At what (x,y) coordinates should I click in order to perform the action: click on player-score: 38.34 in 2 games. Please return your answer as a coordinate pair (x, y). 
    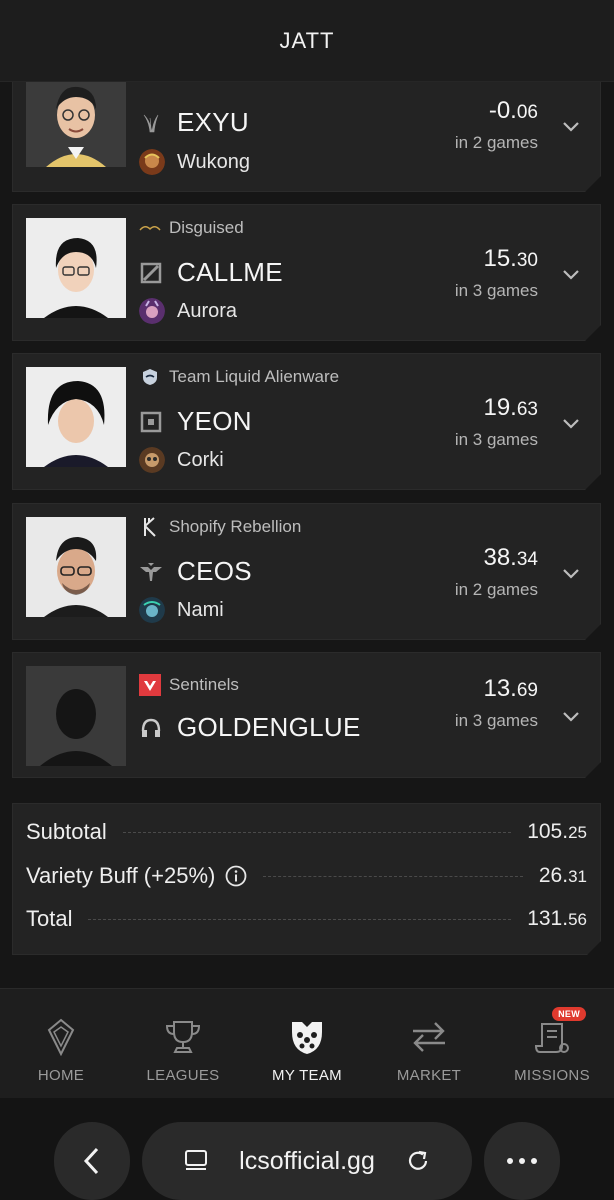
    Looking at the image, I should click on (496, 571).